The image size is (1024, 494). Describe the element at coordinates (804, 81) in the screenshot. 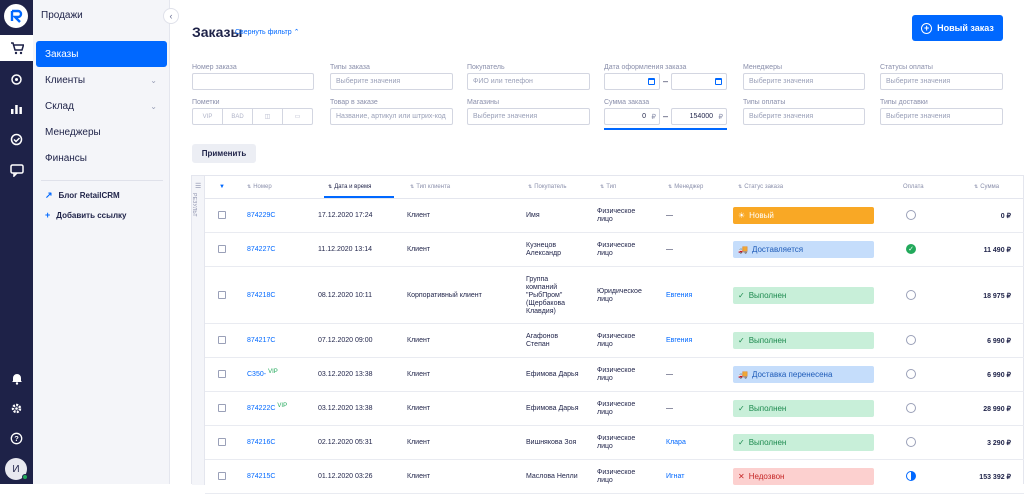

I see `managers-select: Выберите значения` at that location.